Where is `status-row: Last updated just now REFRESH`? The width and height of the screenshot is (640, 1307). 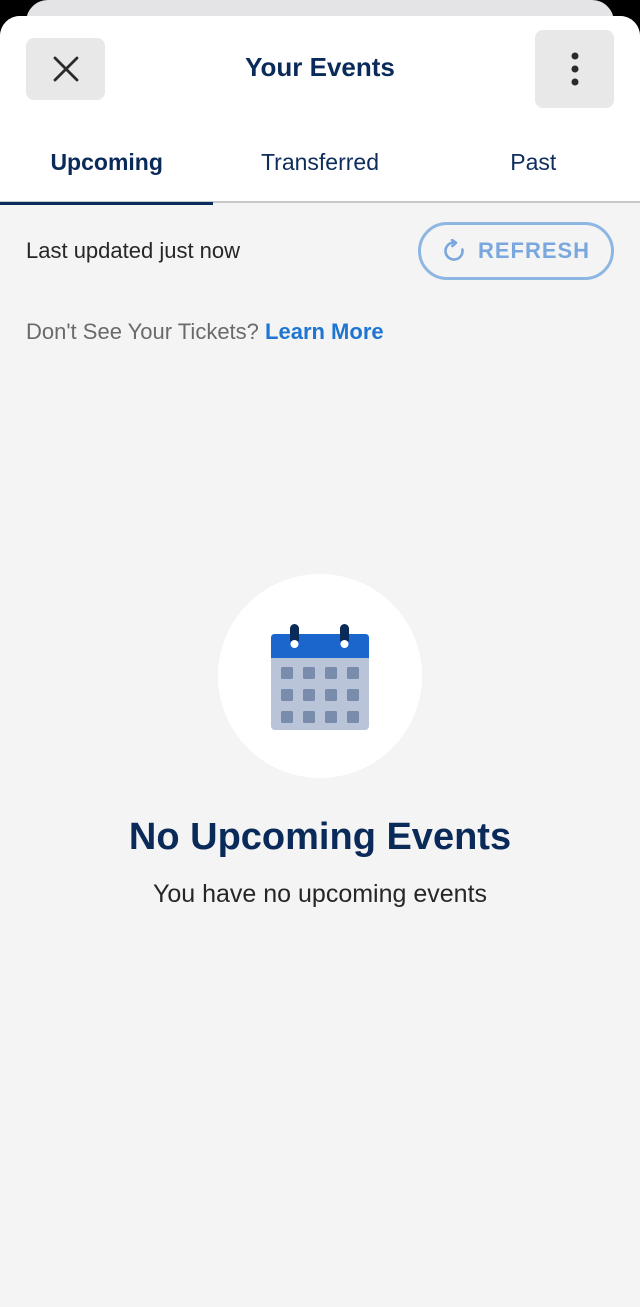 status-row: Last updated just now REFRESH is located at coordinates (320, 251).